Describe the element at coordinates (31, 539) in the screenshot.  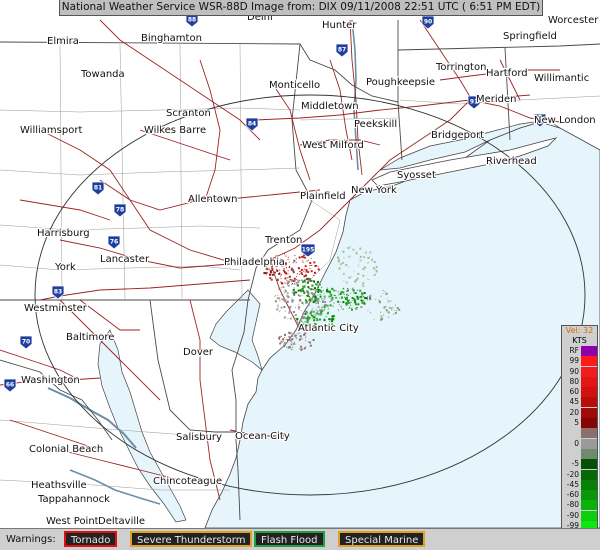
I see `warnings-label: Warnings:` at that location.